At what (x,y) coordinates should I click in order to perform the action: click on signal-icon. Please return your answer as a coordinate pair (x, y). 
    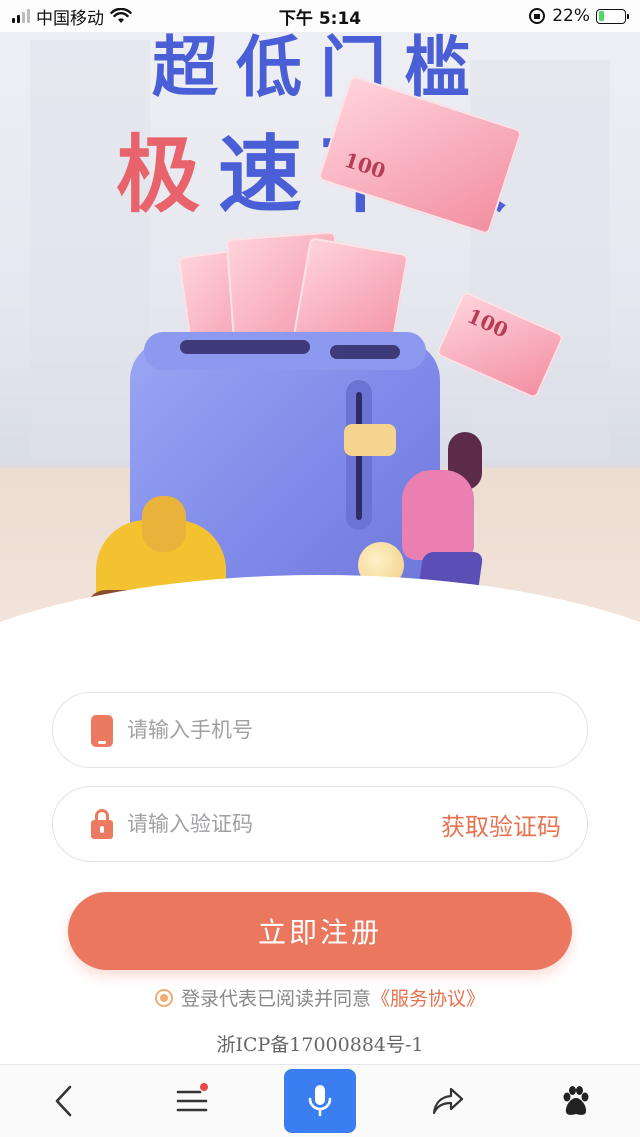
    Looking at the image, I should click on (21, 16).